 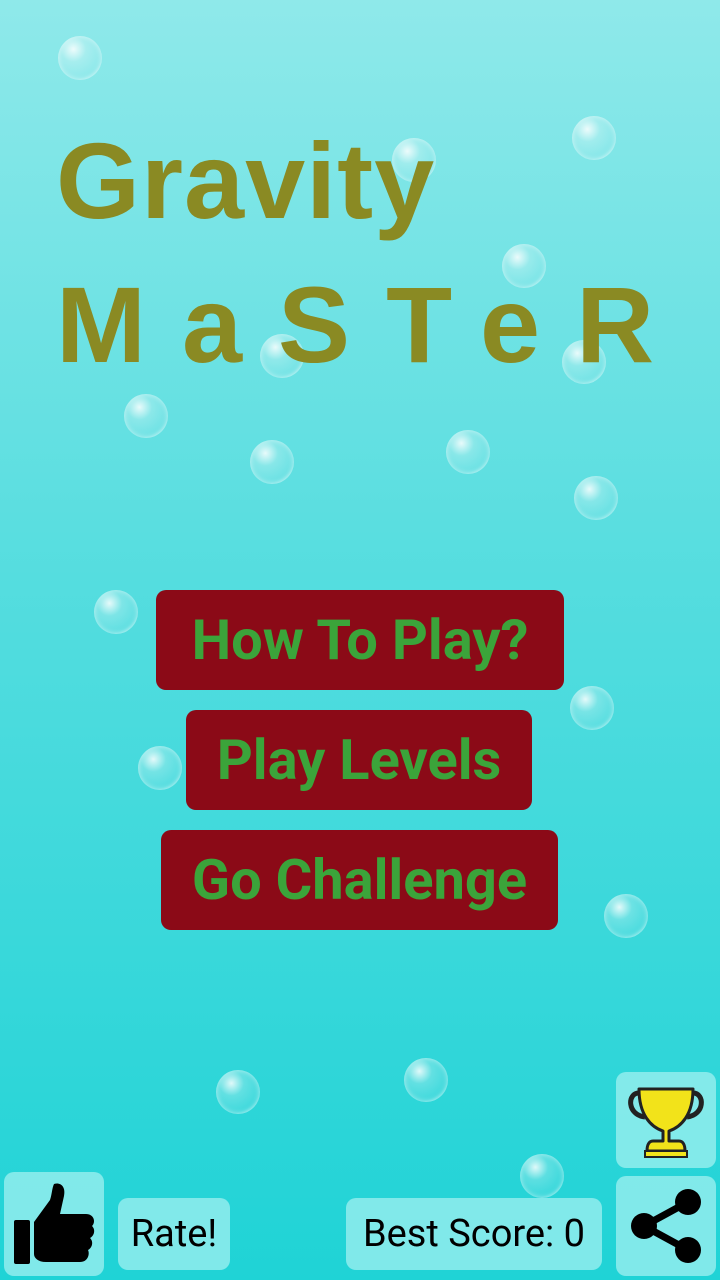 I want to click on like-button, so click(x=54, y=1224).